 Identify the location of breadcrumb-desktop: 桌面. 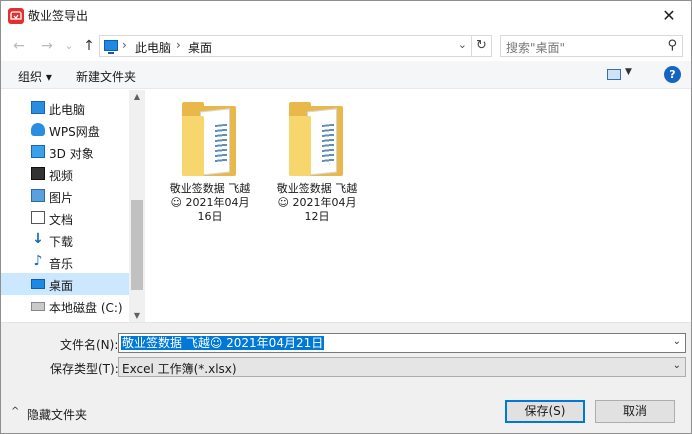
(200, 47).